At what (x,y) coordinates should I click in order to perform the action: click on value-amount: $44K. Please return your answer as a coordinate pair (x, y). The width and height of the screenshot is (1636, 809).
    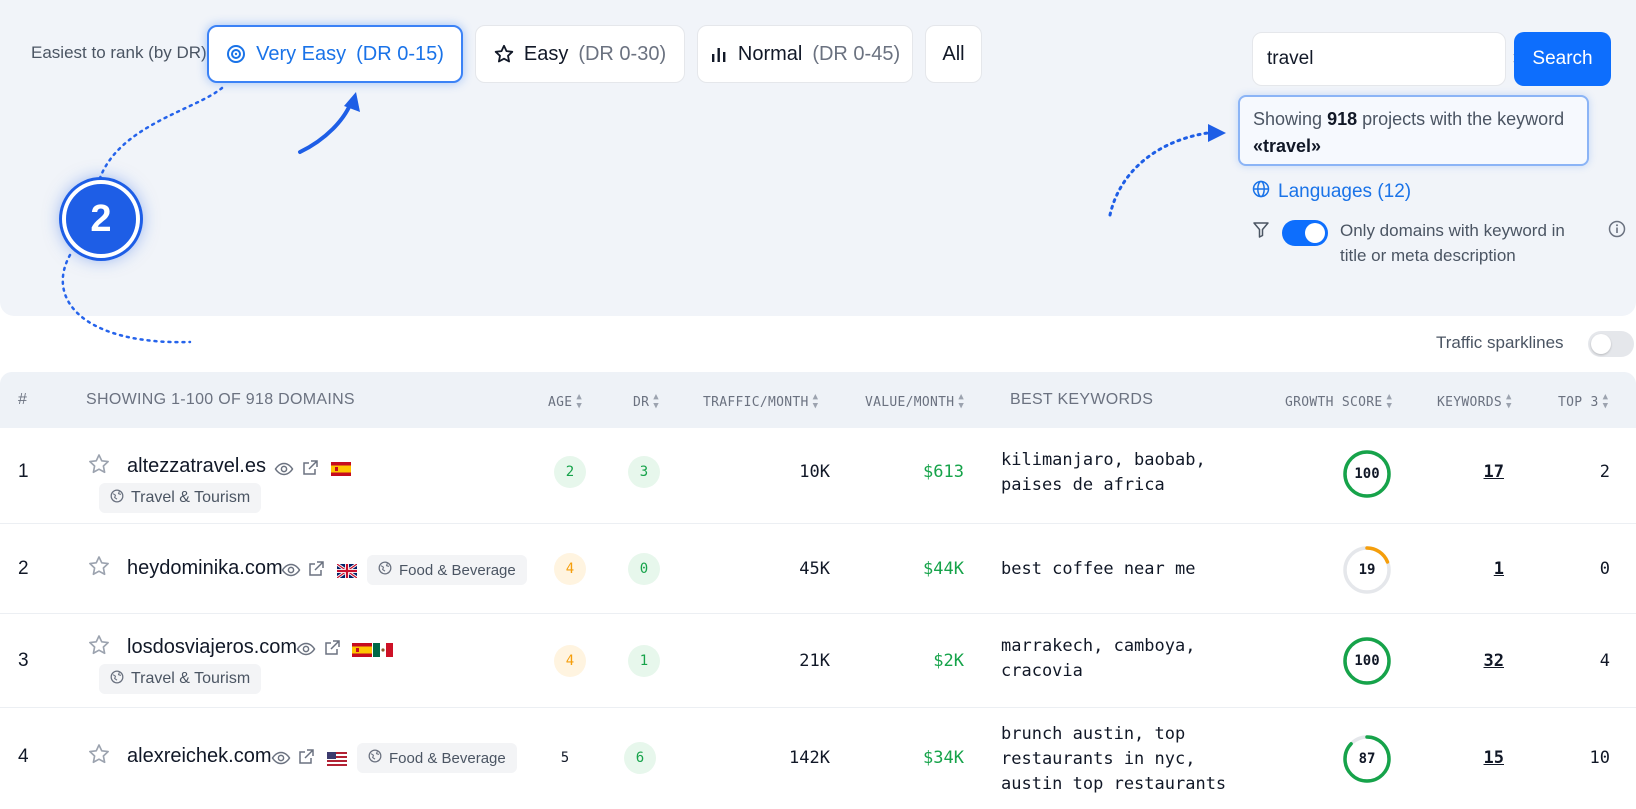
    Looking at the image, I should click on (943, 569).